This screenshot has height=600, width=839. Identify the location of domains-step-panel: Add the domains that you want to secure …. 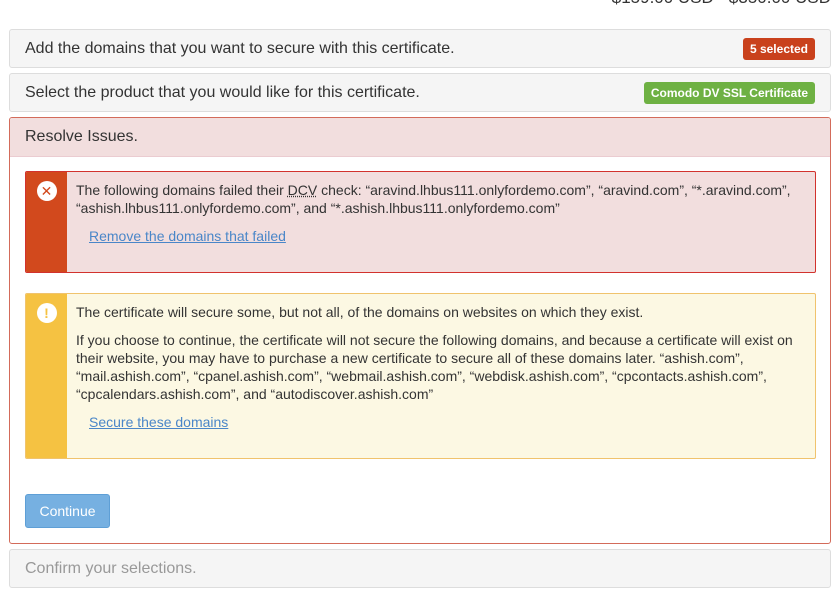
(420, 48).